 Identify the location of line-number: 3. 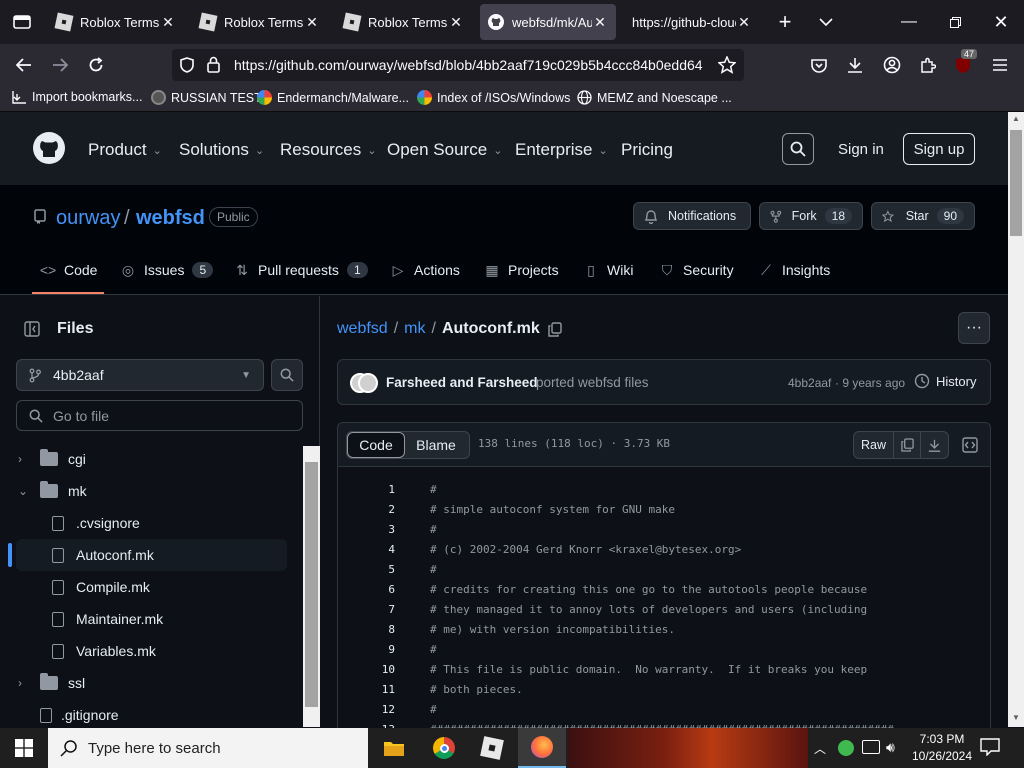
(375, 529).